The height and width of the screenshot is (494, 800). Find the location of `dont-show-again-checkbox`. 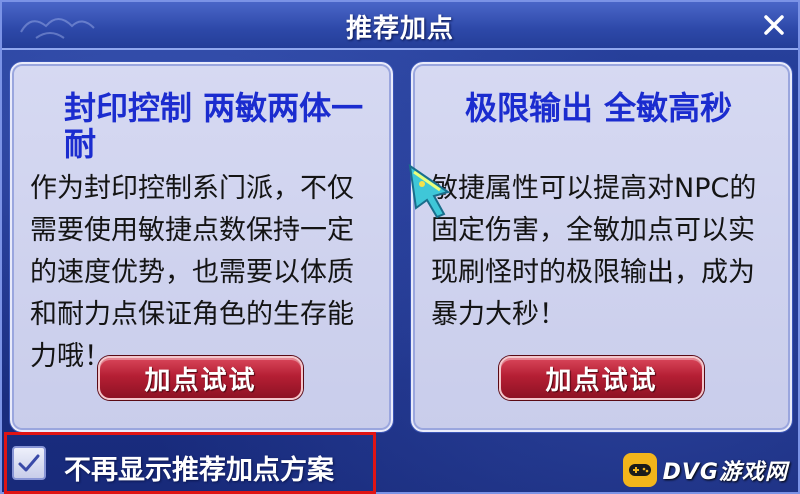

dont-show-again-checkbox is located at coordinates (29, 463).